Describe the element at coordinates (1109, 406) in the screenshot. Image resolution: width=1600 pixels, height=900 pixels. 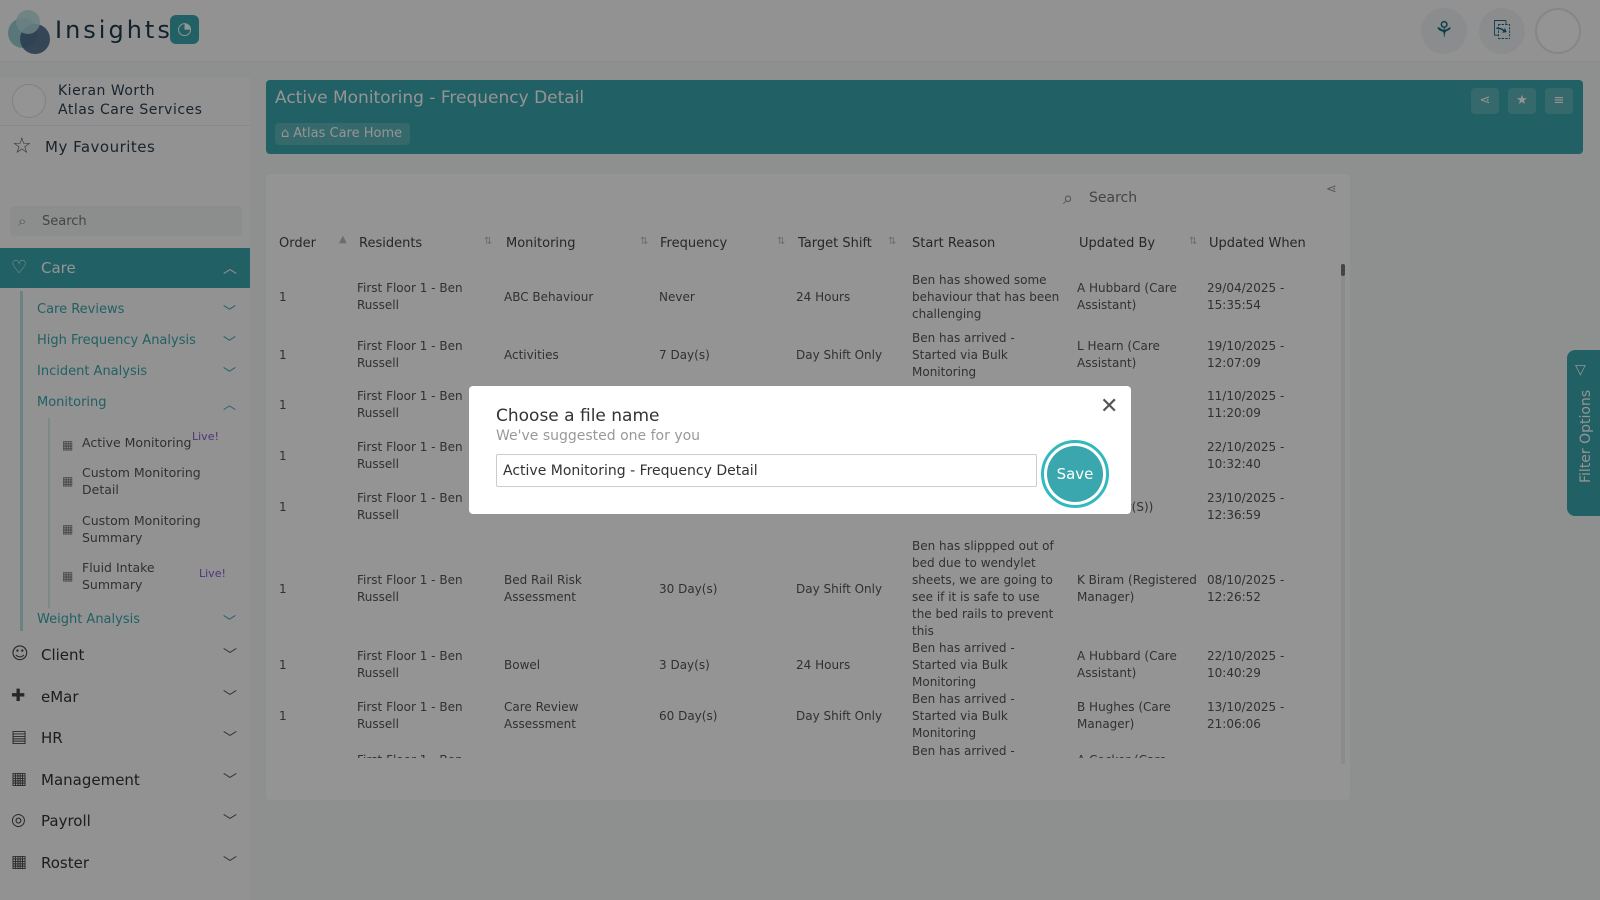
I see `close-icon: ✕` at that location.